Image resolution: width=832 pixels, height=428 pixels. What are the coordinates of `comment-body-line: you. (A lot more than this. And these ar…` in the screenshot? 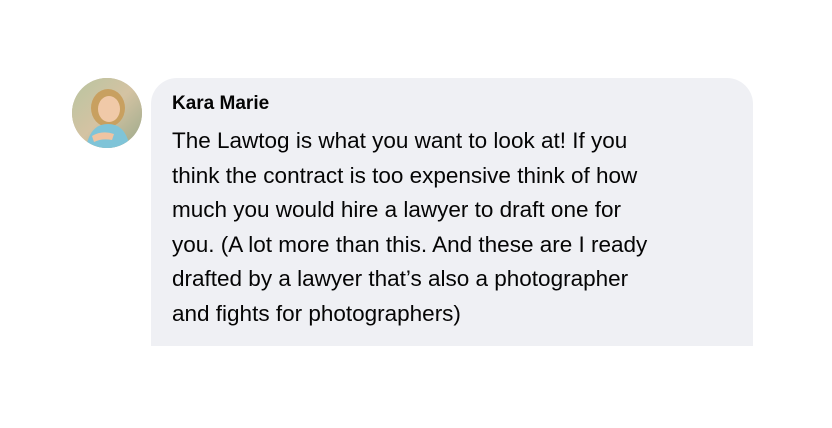 It's located at (410, 244).